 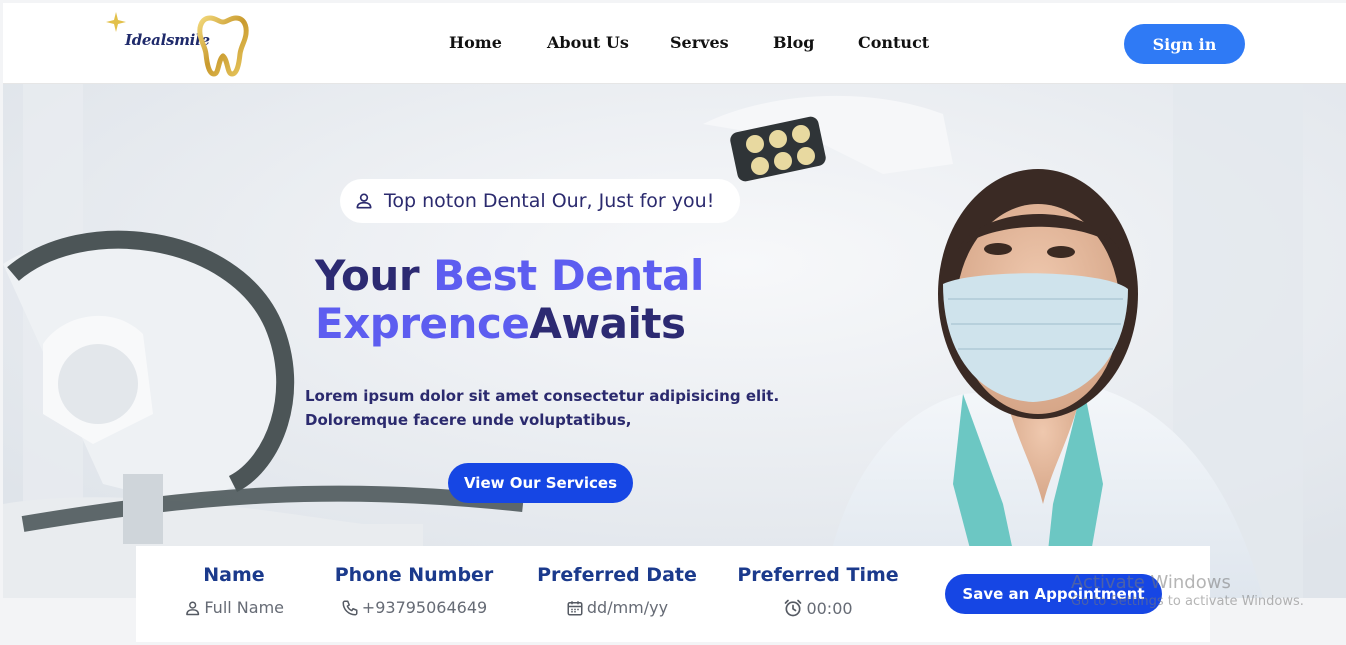 I want to click on date-label: Preferred Date, so click(x=617, y=575).